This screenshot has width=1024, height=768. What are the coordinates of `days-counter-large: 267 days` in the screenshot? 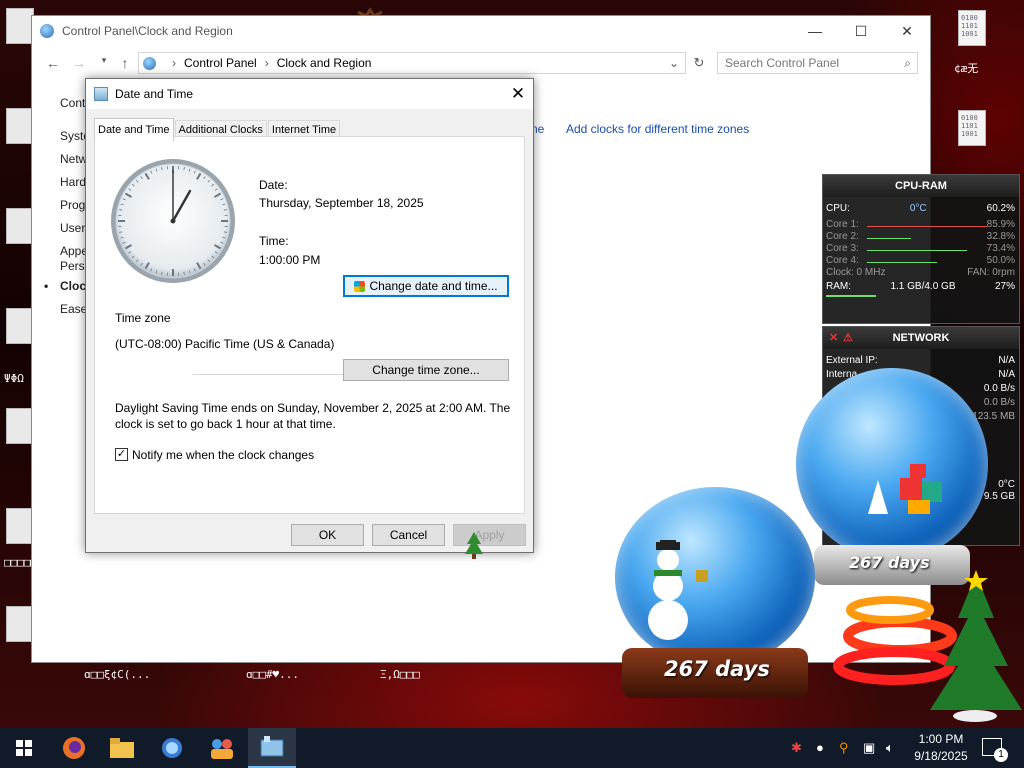 It's located at (717, 669).